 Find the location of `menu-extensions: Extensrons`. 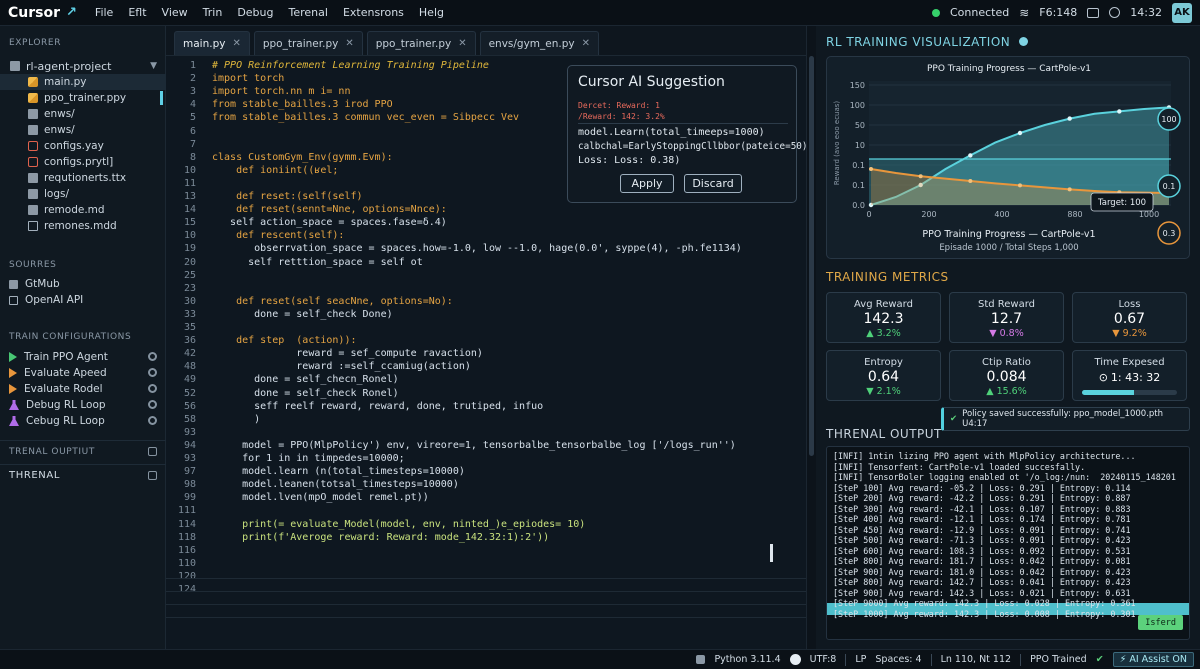

menu-extensions: Extensrons is located at coordinates (373, 12).